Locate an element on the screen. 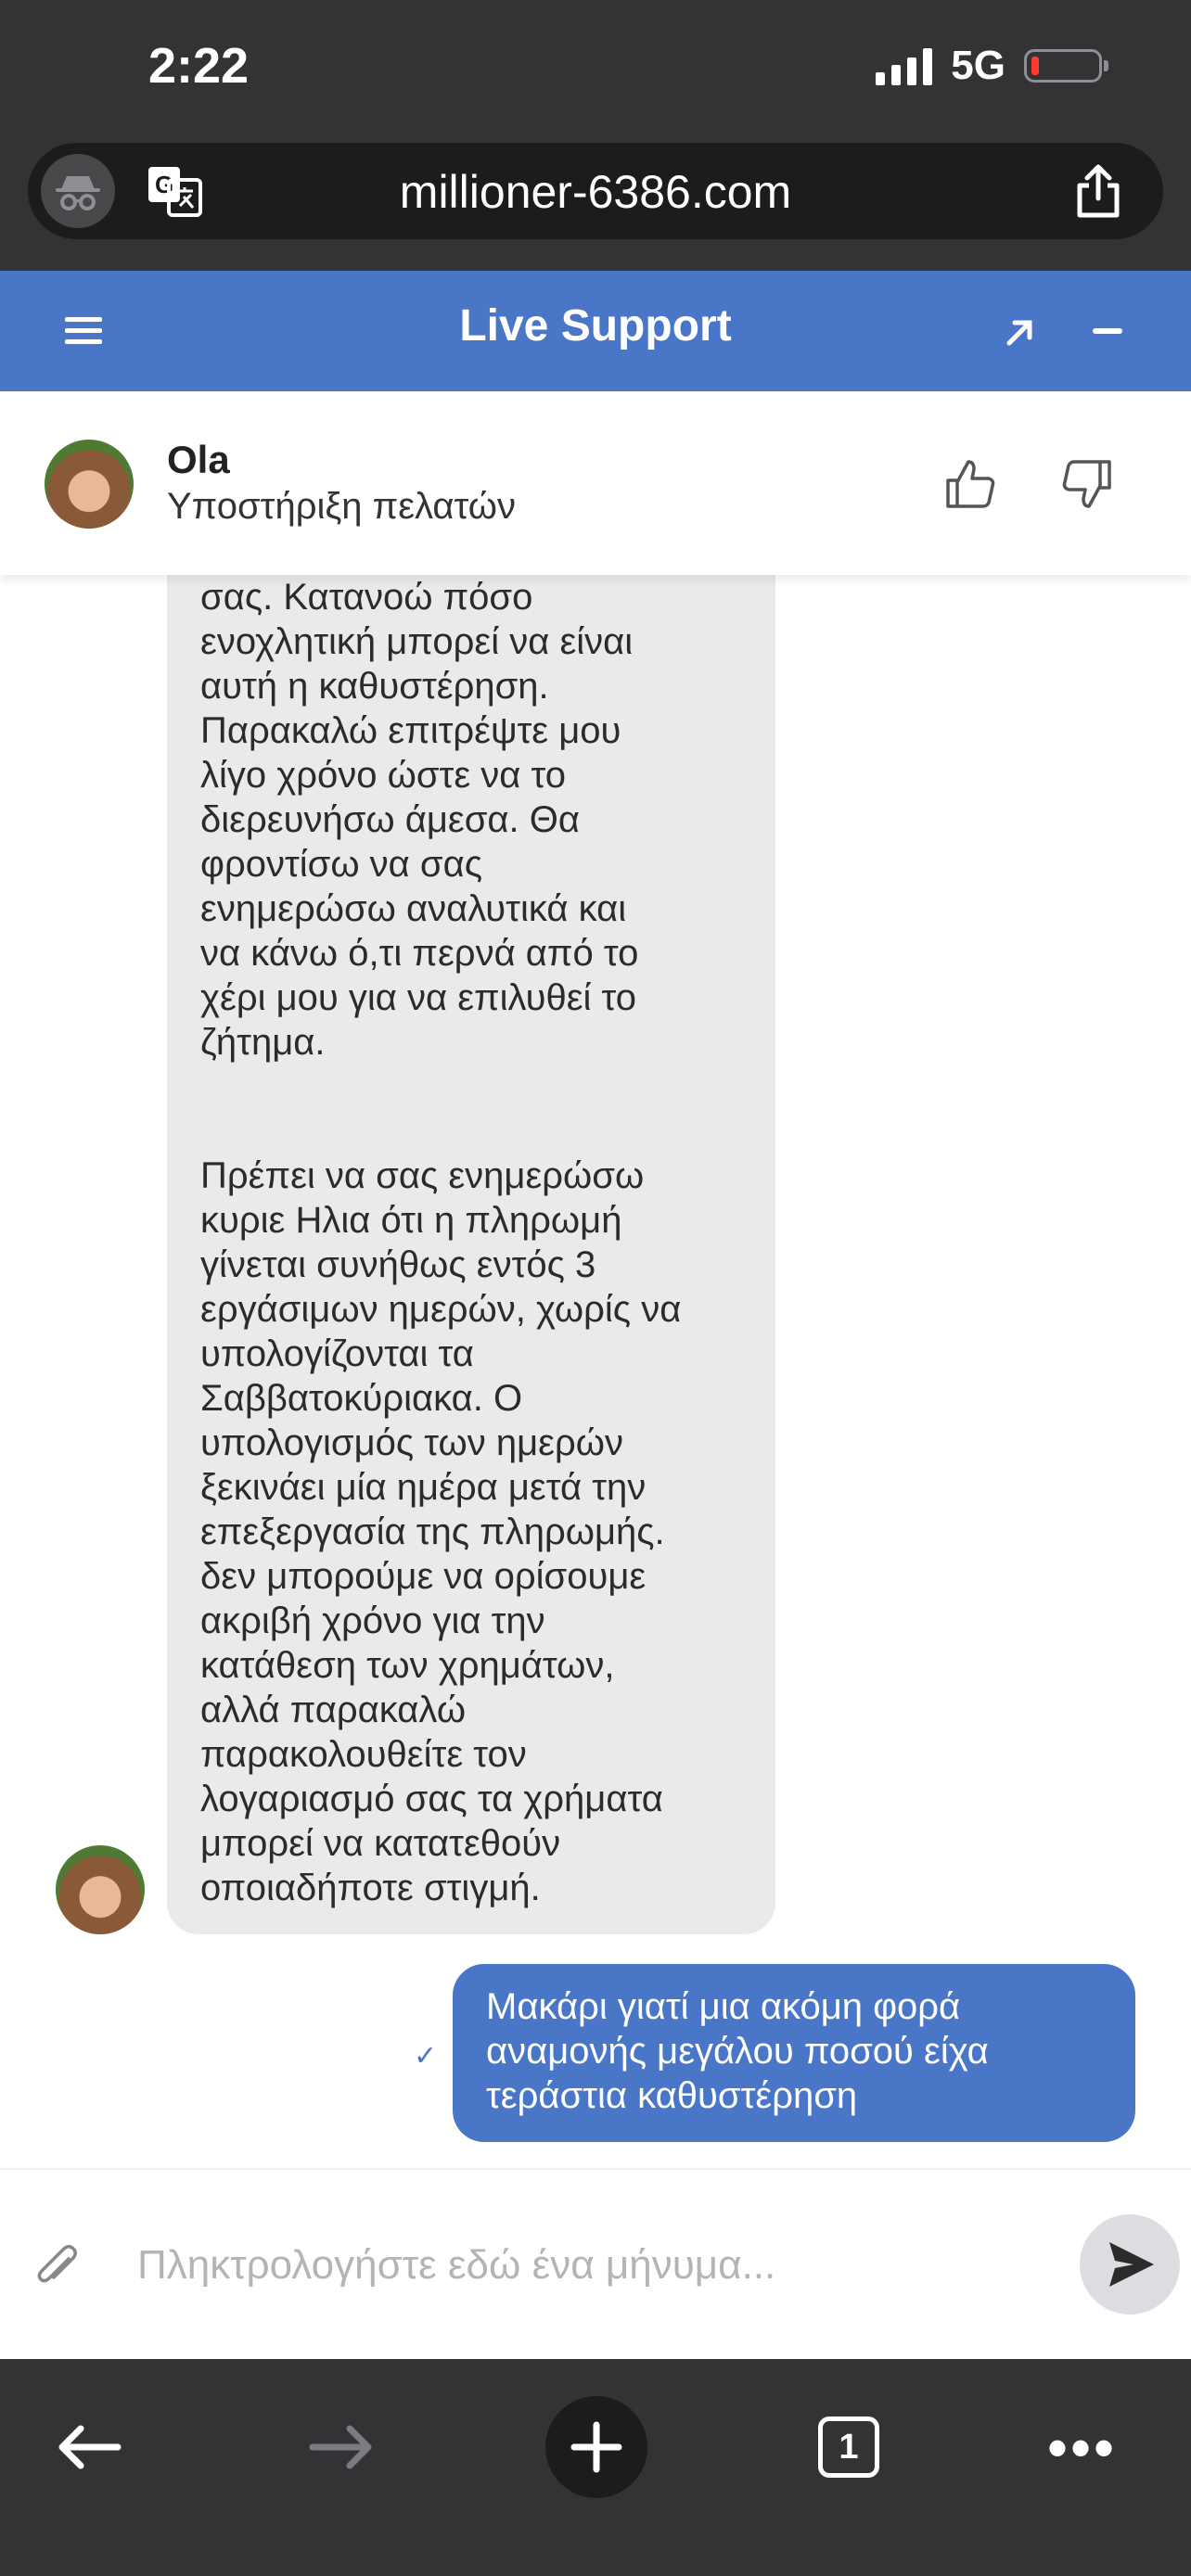  agent-name: Ola is located at coordinates (198, 460).